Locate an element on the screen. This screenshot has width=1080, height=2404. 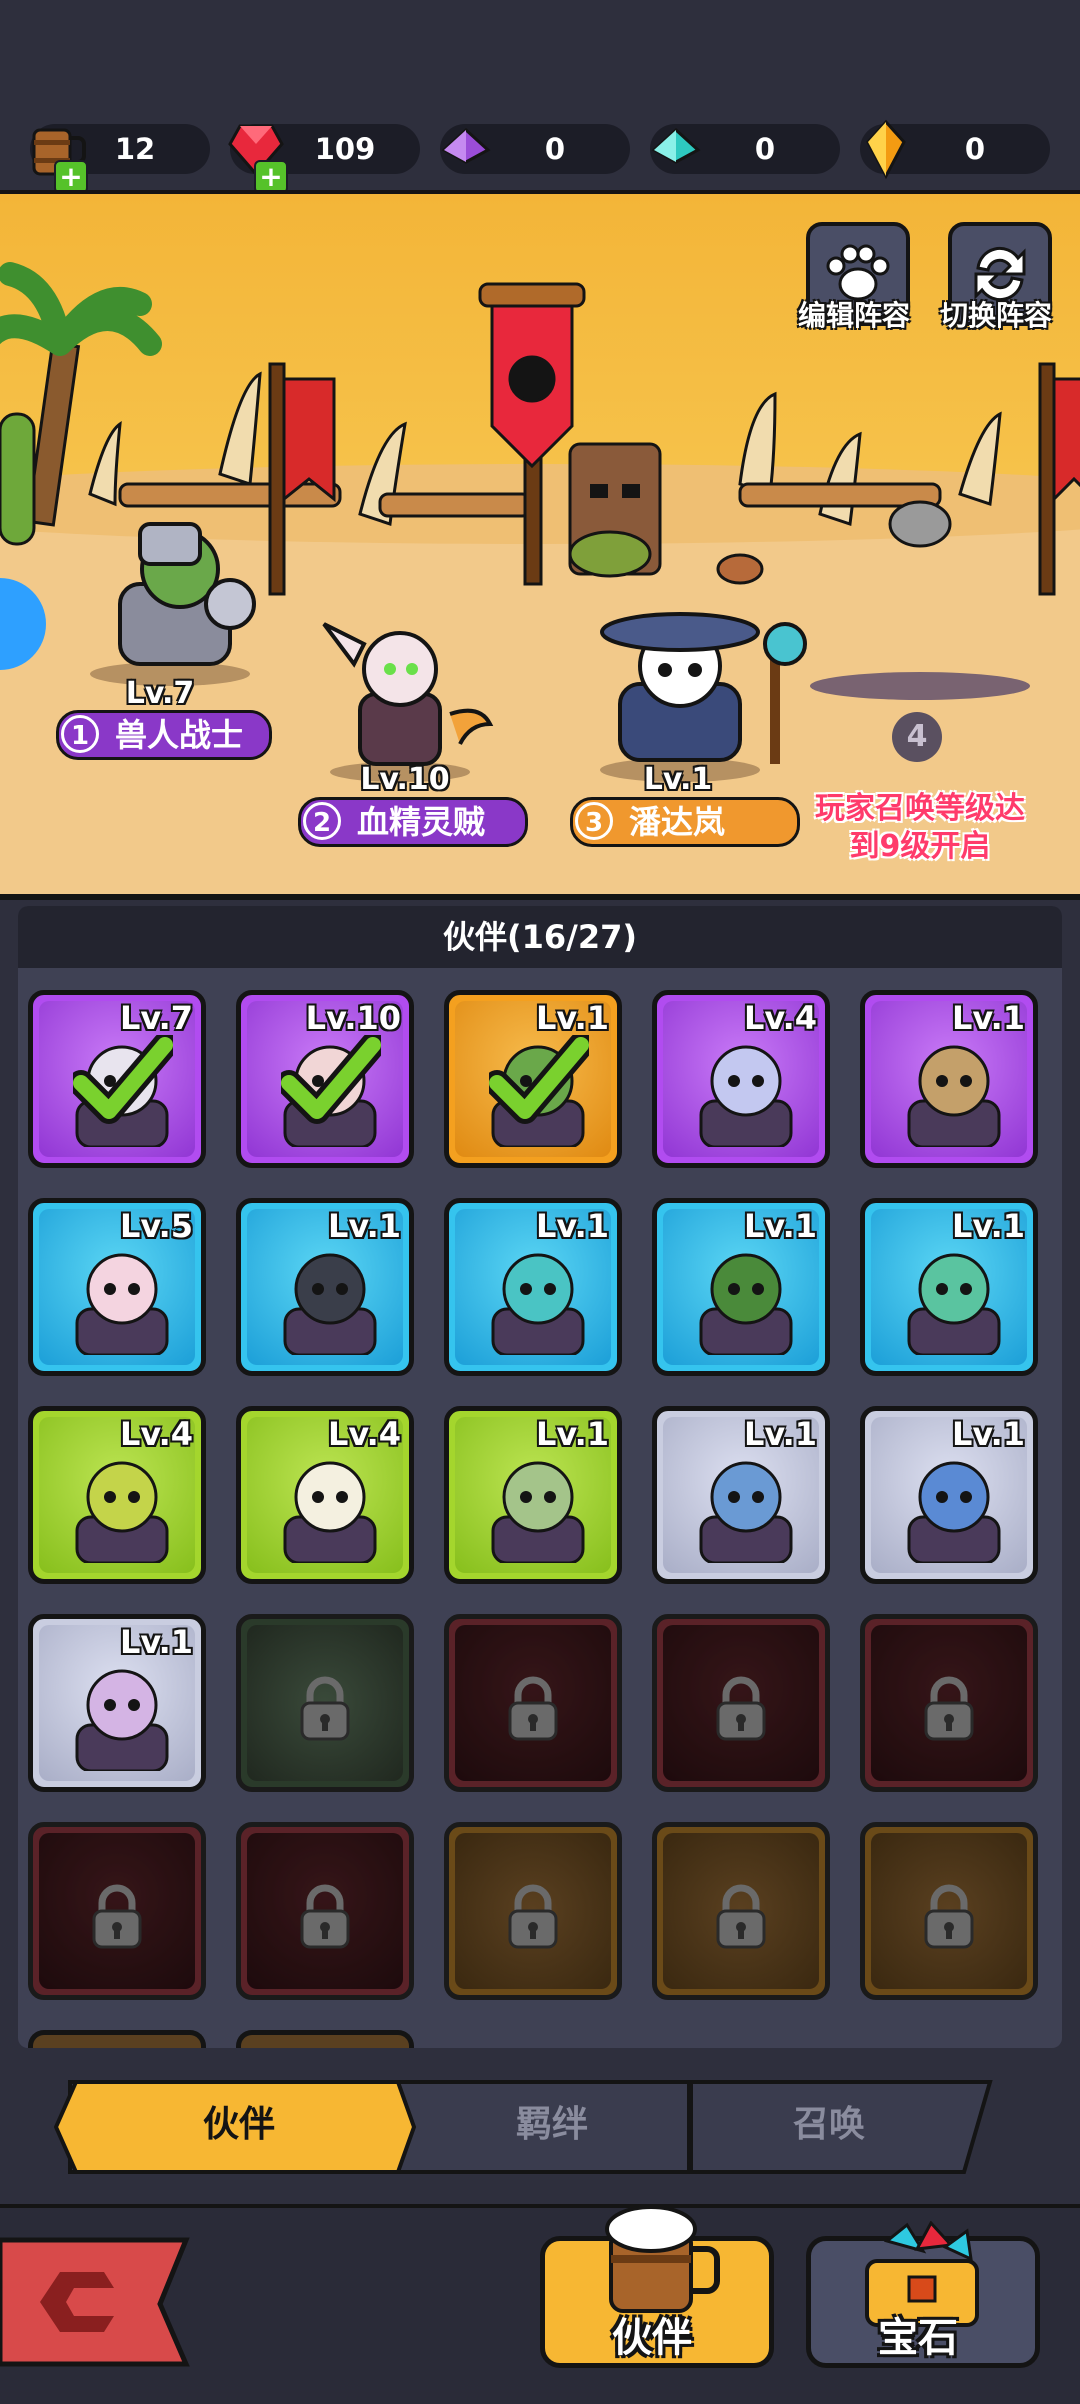
partner-card: Lv.10 is located at coordinates (325, 1079).